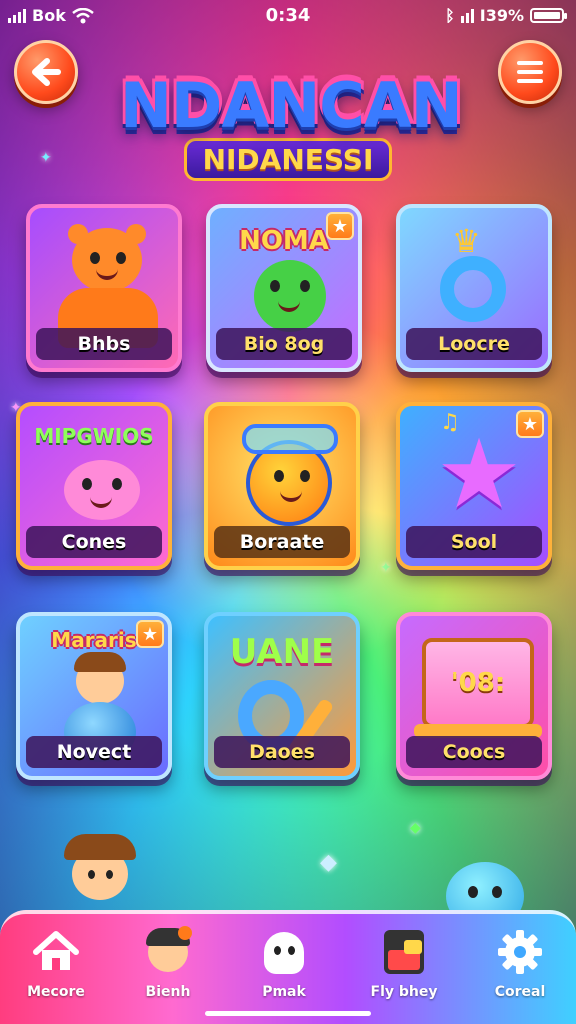 Image resolution: width=576 pixels, height=1024 pixels. I want to click on status-bar: Bok 0:34 ᛒ I39%, so click(288, 16).